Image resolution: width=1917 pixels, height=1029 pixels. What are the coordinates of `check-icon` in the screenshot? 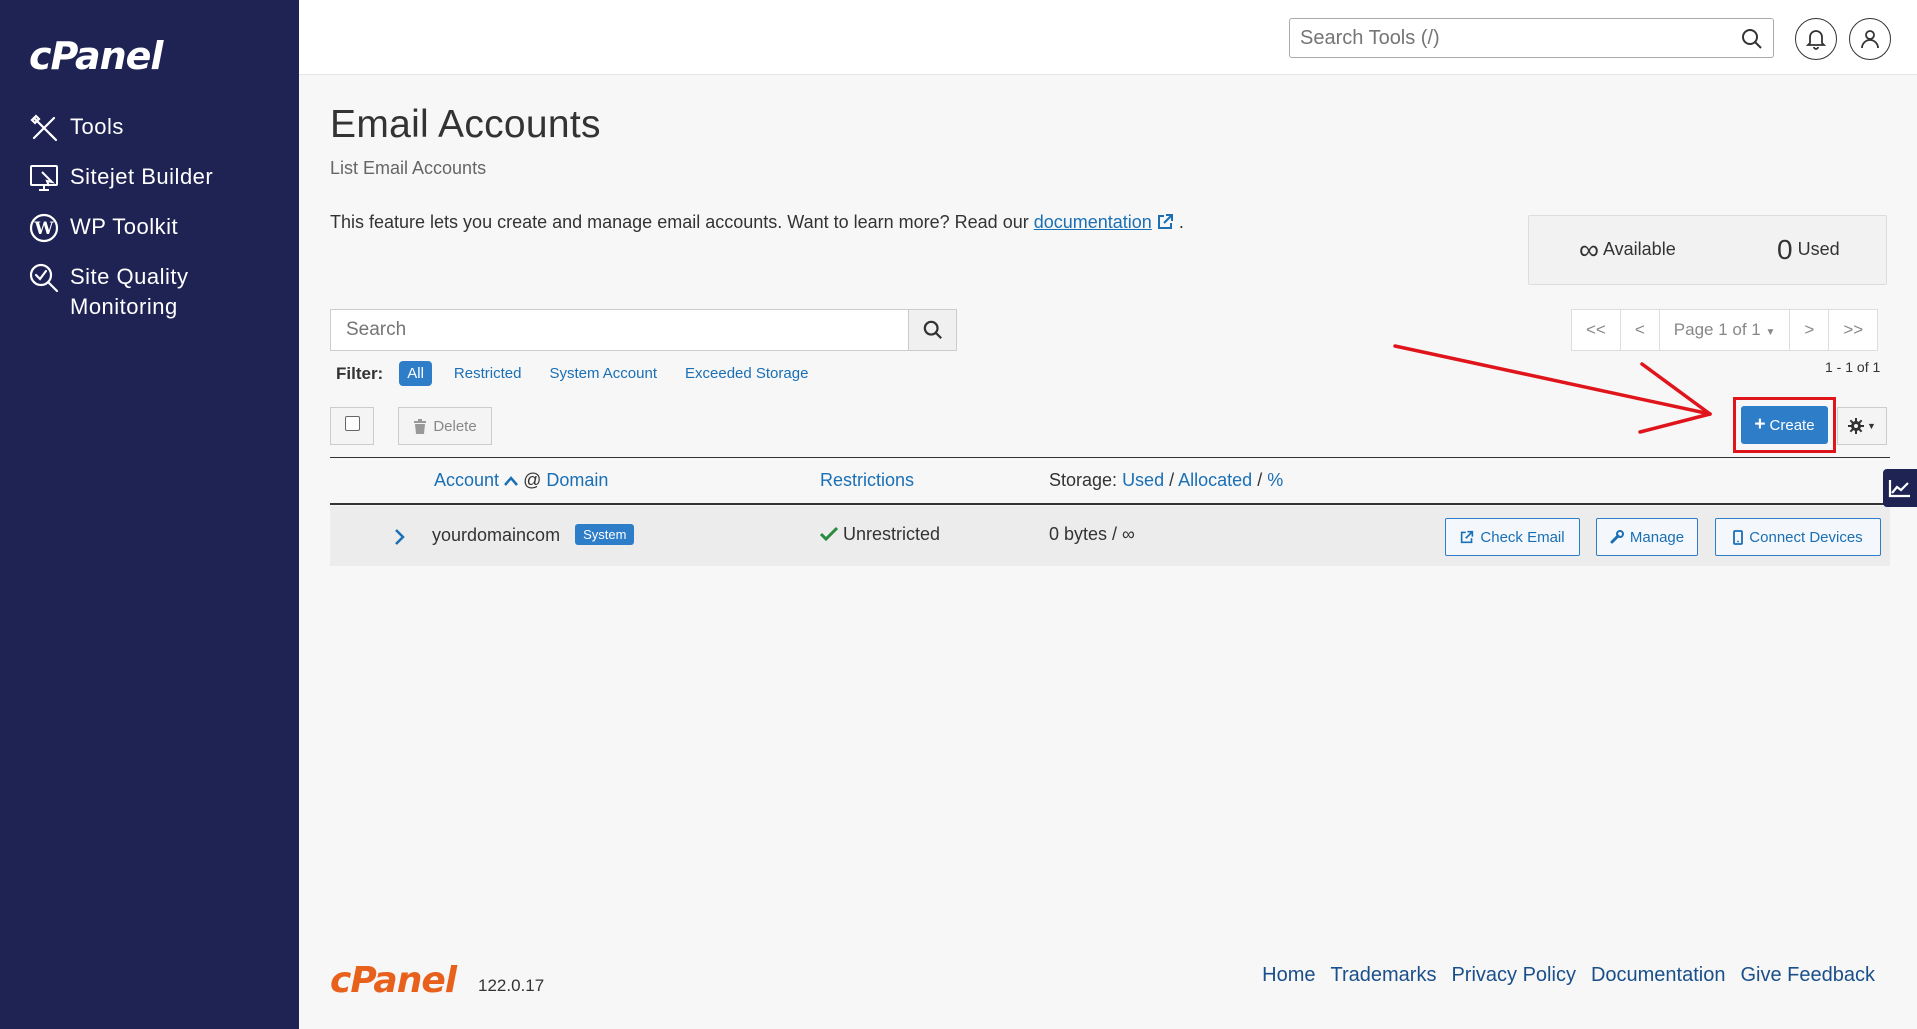 It's located at (829, 534).